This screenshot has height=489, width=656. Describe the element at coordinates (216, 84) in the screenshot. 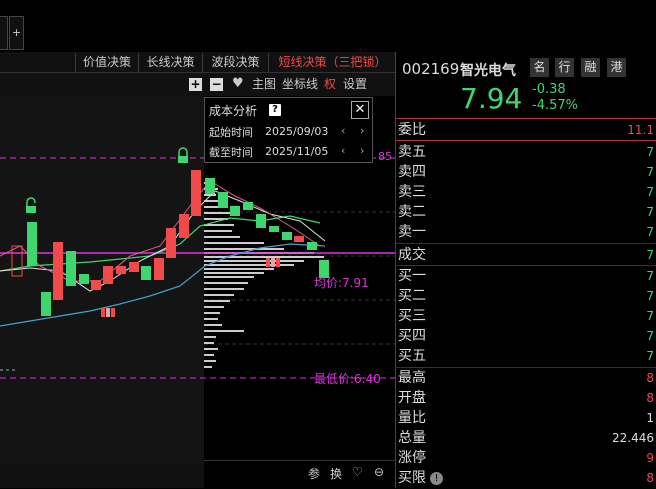

I see `zoom-out-button: −` at that location.